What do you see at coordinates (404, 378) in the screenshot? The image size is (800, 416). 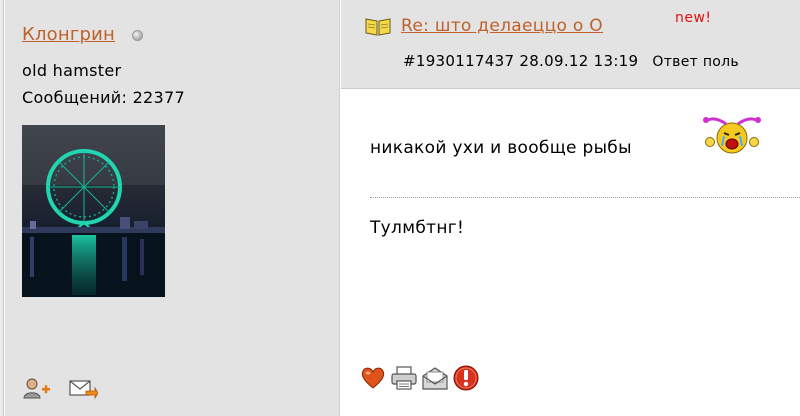 I see `printer-icon` at bounding box center [404, 378].